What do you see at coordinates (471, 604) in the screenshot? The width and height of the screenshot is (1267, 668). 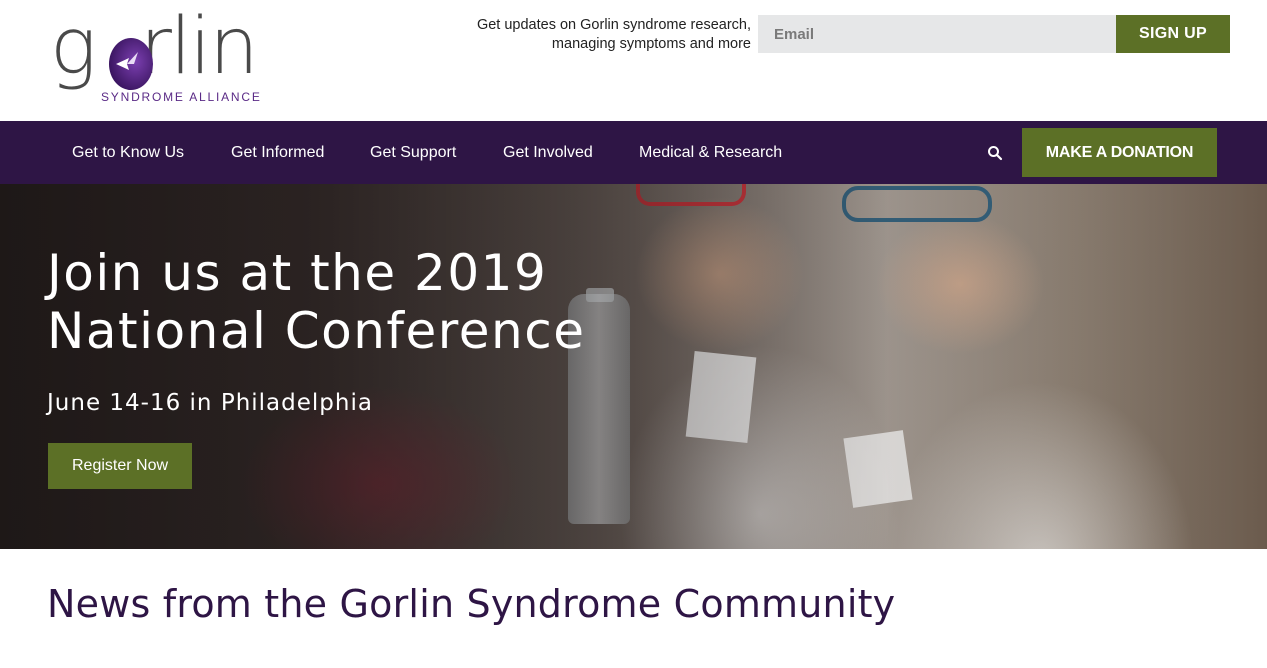 I see `news-section-title: News from the Gorlin Syndrome Community` at bounding box center [471, 604].